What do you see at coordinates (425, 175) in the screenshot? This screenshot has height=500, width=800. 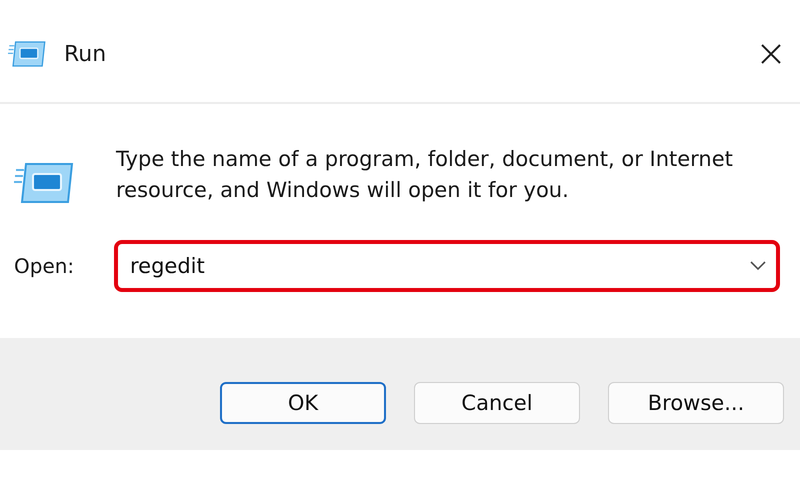 I see `instruction-text: Type the name of a program, folder, document, or Internet resource, and Windows will open it for you.` at bounding box center [425, 175].